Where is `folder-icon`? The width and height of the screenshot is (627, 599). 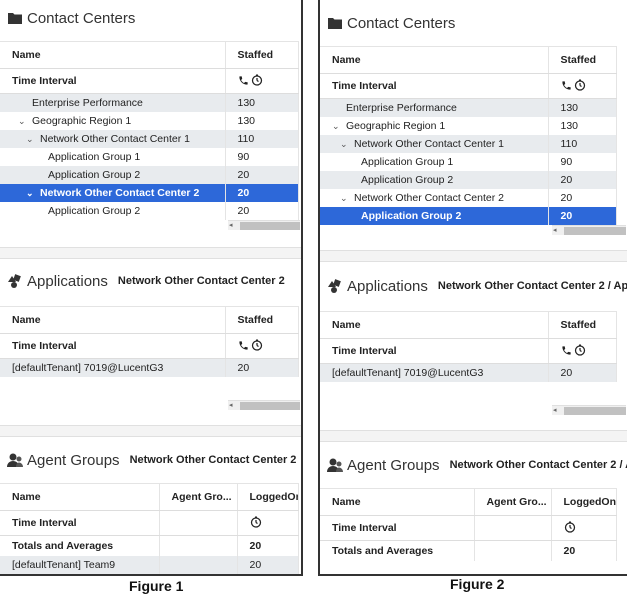
folder-icon is located at coordinates (15, 18).